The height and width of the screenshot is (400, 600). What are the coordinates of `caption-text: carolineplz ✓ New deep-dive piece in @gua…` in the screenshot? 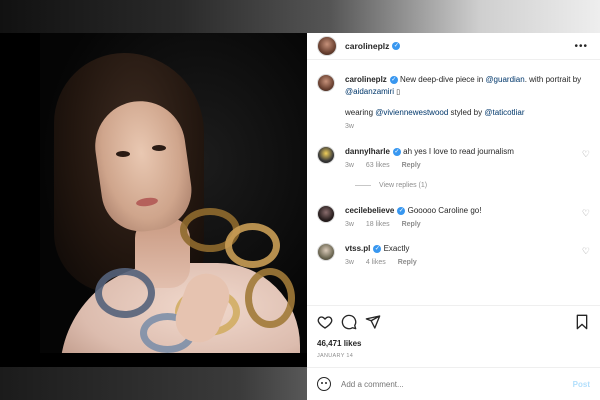 It's located at (468, 86).